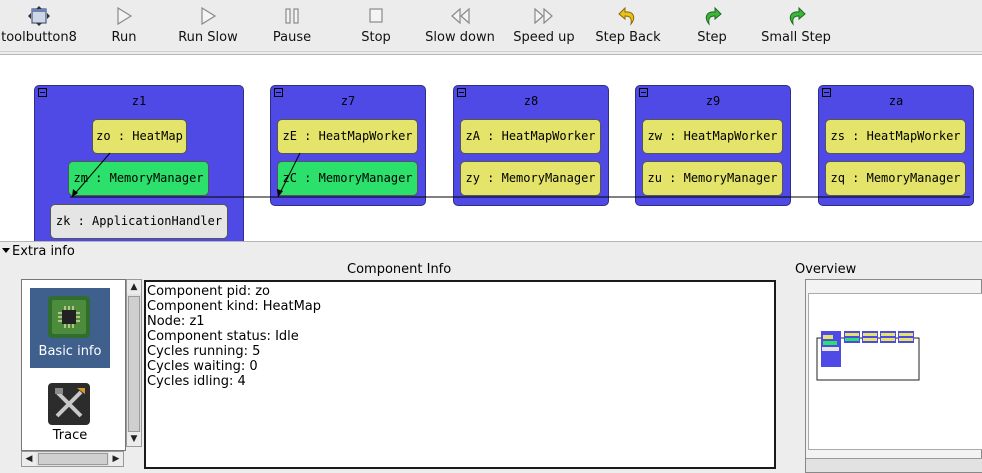 This screenshot has height=473, width=982. I want to click on basic-info-label: Basic info, so click(70, 351).